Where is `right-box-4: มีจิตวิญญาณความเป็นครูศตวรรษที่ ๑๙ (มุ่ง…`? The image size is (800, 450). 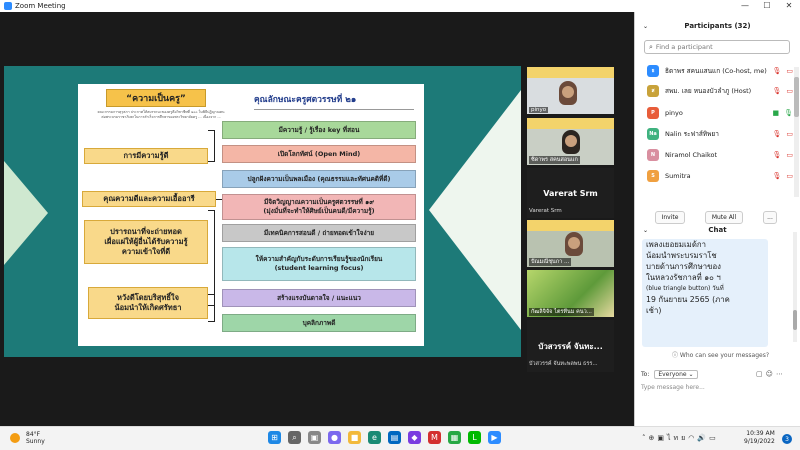 right-box-4: มีจิตวิญญาณความเป็นครูศตวรรษที่ ๑๙ (มุ่ง… is located at coordinates (319, 207).